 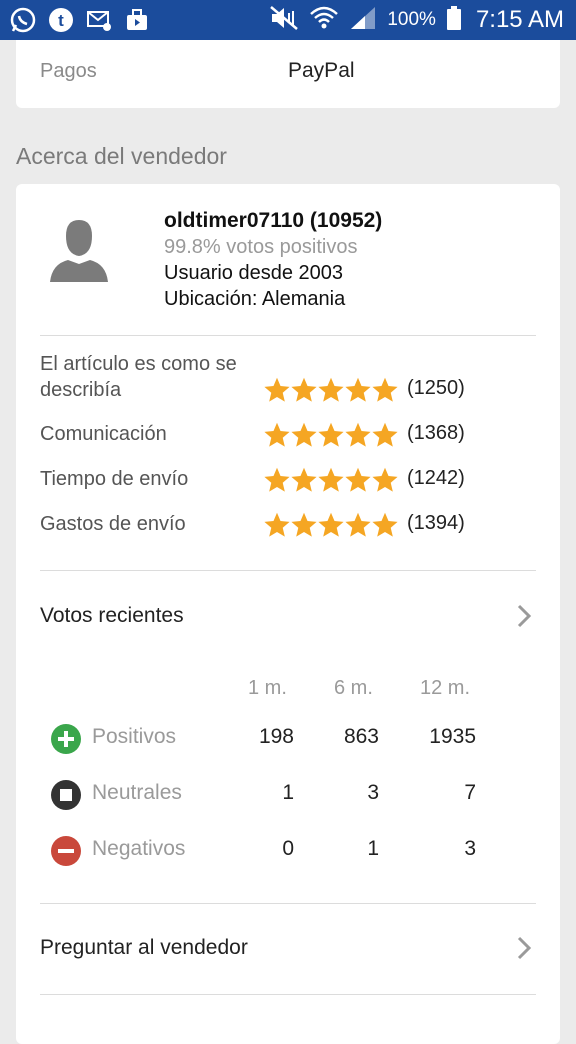 What do you see at coordinates (267, 688) in the screenshot?
I see `column-header: 1 m.` at bounding box center [267, 688].